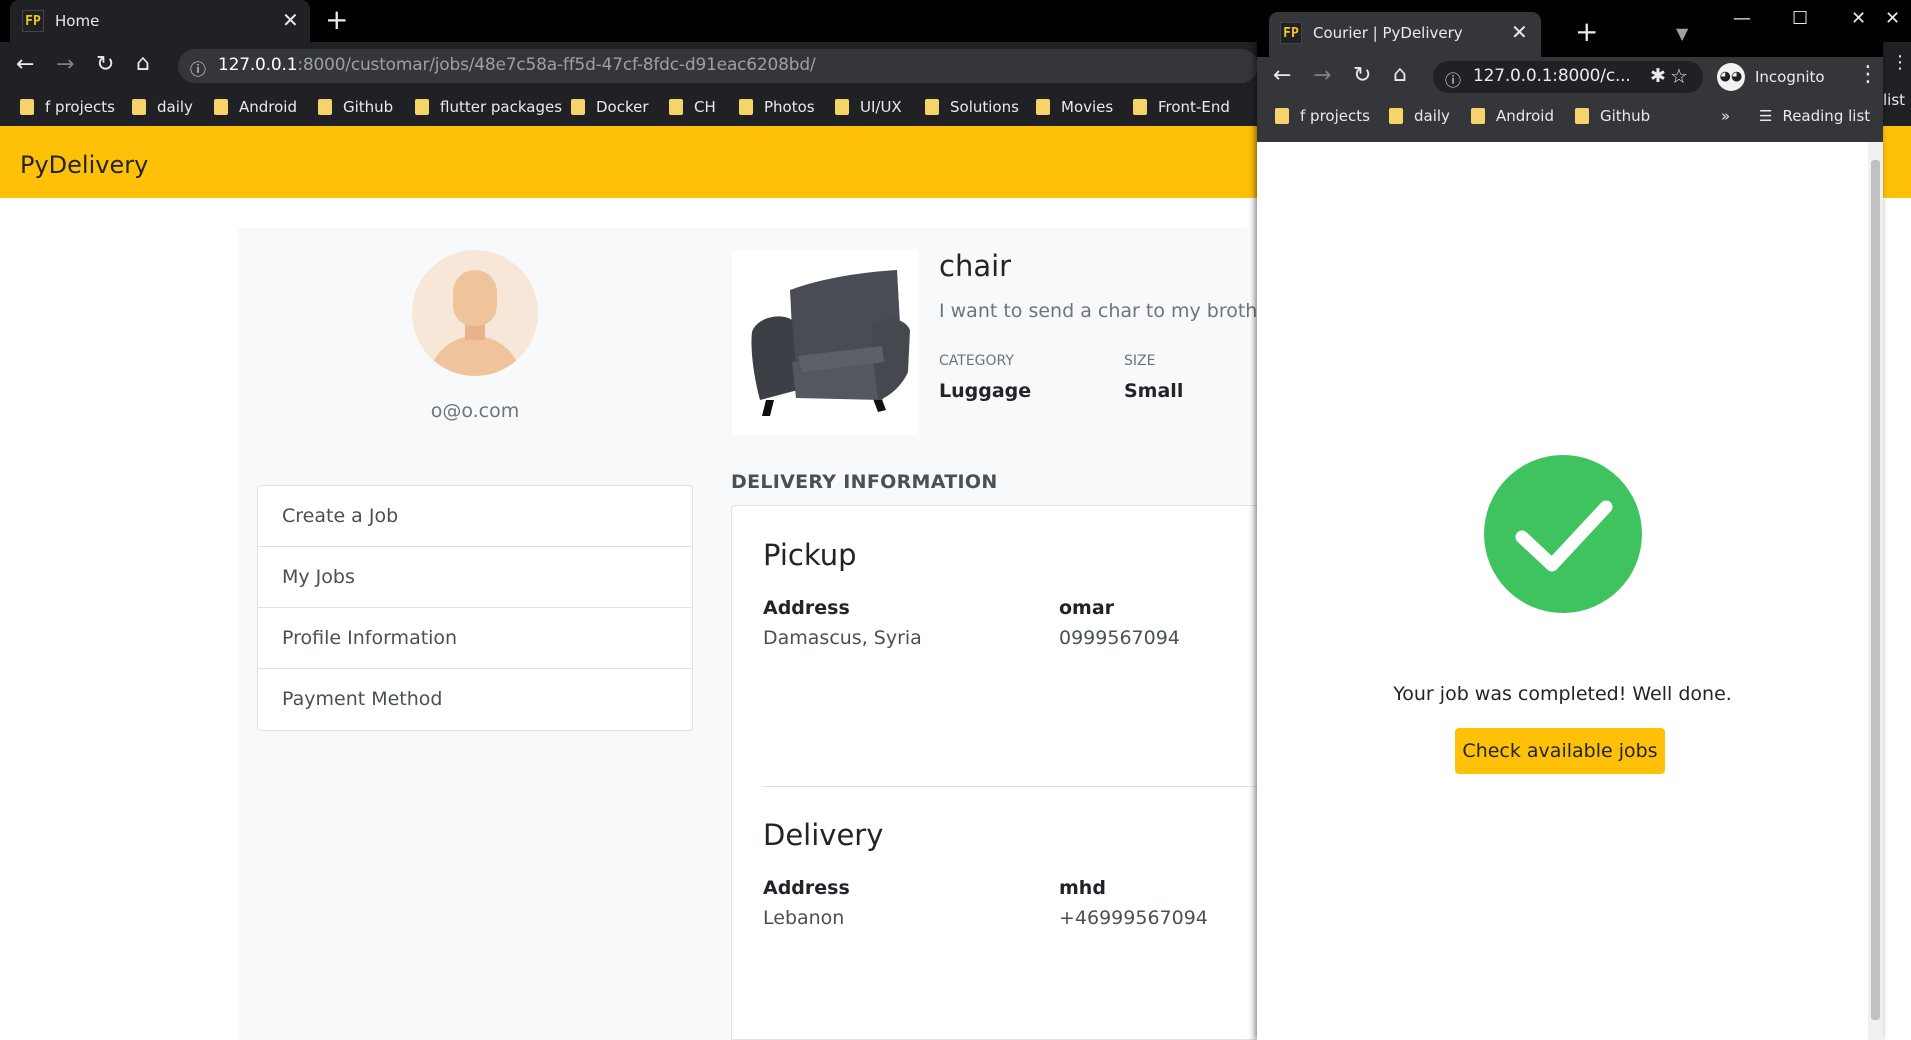 This screenshot has width=1911, height=1040. I want to click on pickup-heading: Pickup, so click(810, 555).